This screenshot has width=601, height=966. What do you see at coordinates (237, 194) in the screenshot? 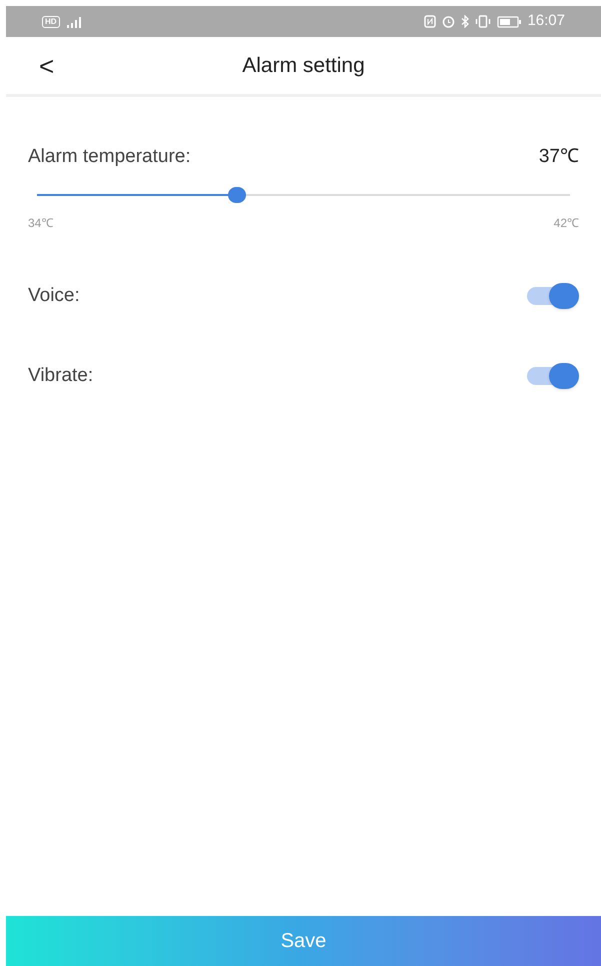
I see `slider-thumb` at bounding box center [237, 194].